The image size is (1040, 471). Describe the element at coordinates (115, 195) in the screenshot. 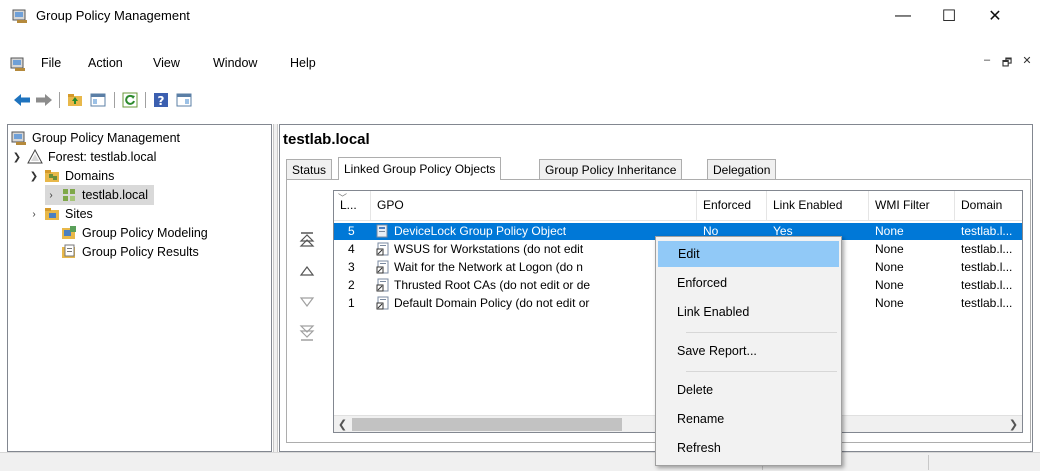

I see `tree-item-label: testlab.local` at that location.